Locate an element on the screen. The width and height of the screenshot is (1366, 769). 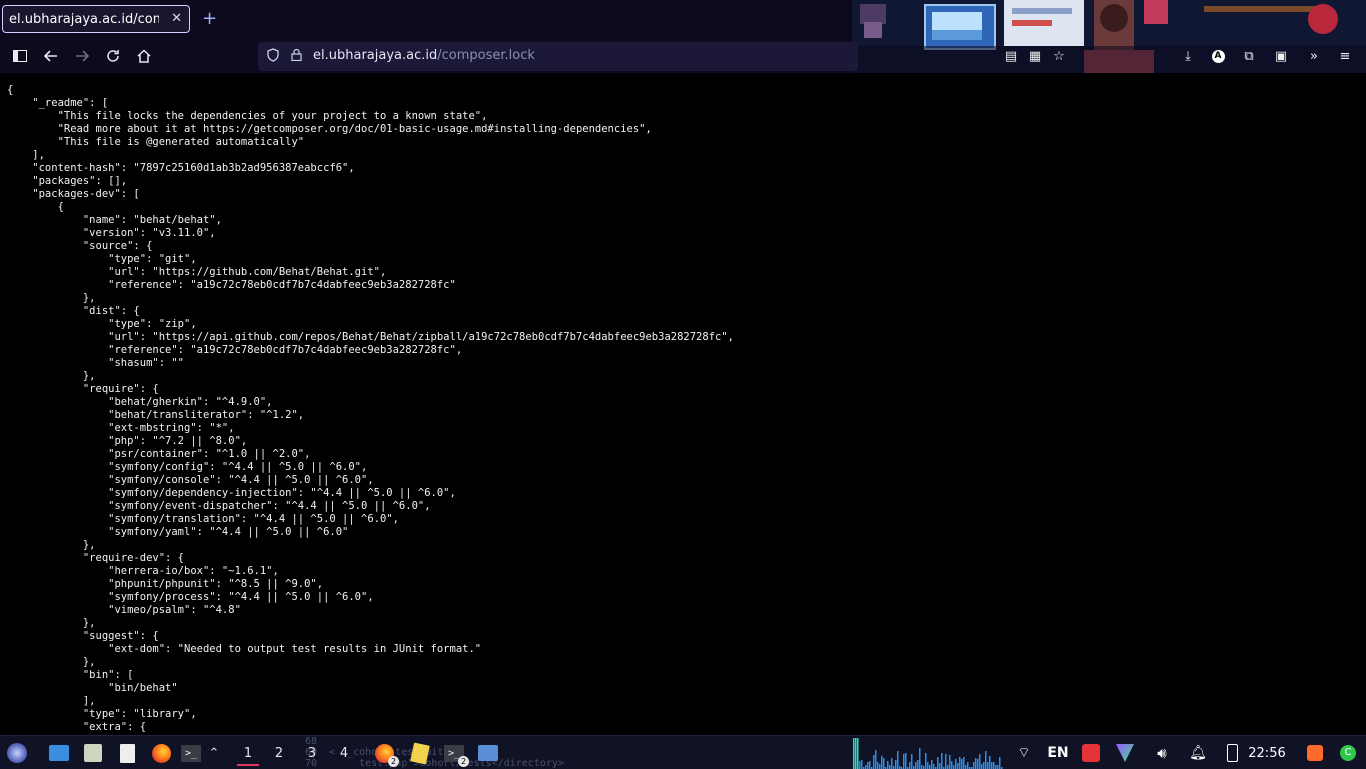
git-app-button is located at coordinates (1091, 753).